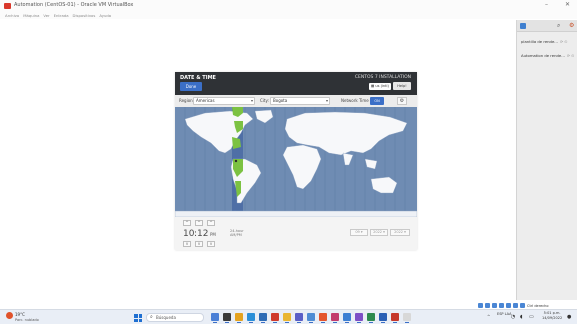  What do you see at coordinates (227, 318) in the screenshot?
I see `task-view-icon` at bounding box center [227, 318].